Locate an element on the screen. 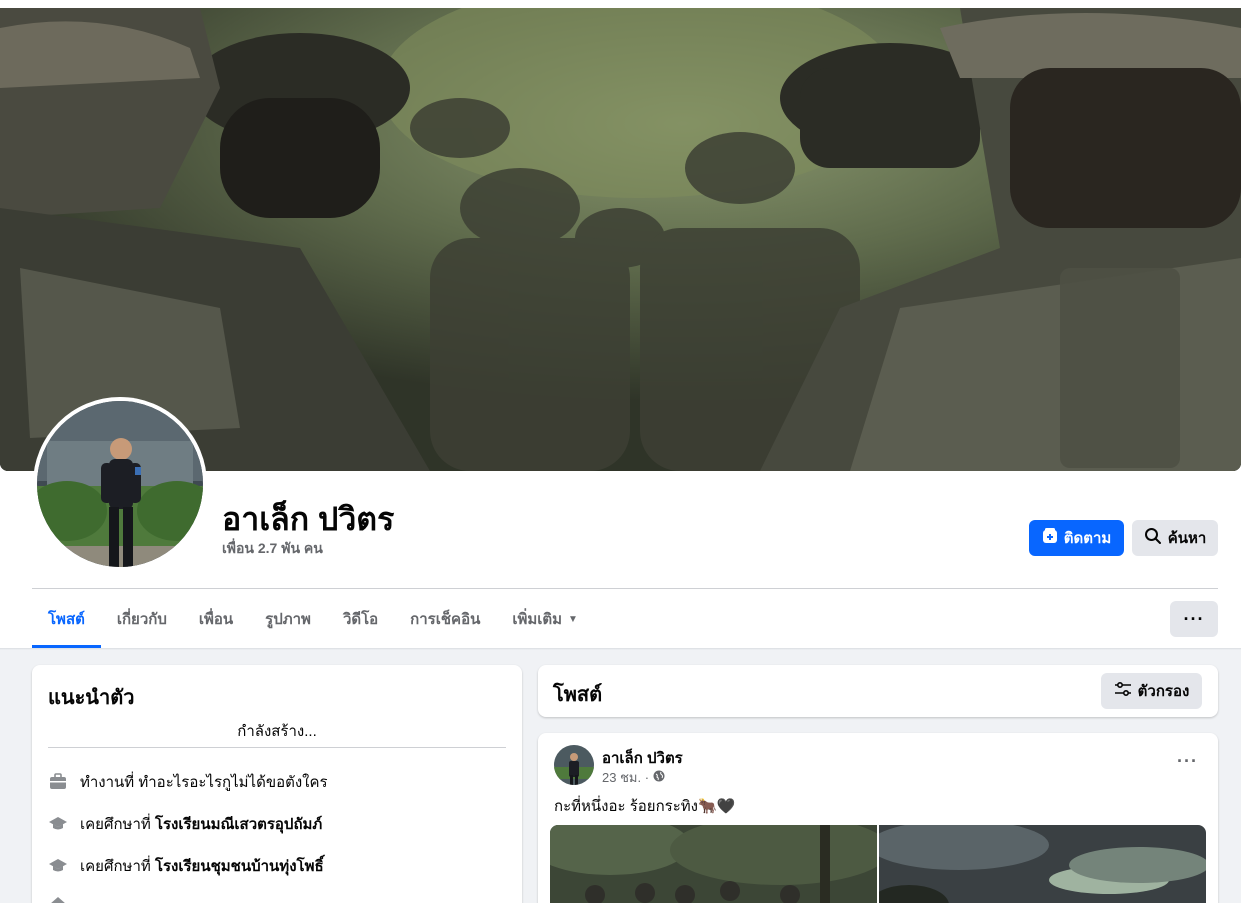 This screenshot has height=903, width=1241. intro-education-2-prefix: เคยศึกษาที่ is located at coordinates (115, 866).